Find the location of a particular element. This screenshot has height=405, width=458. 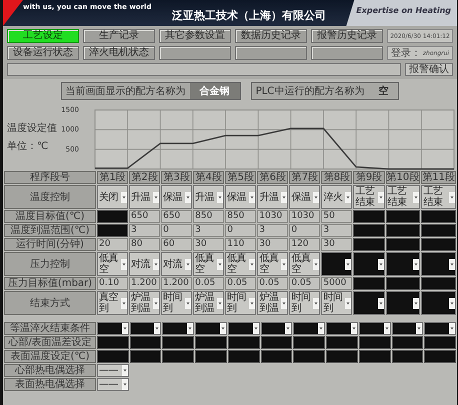

recipe-name: 空 is located at coordinates (383, 91).